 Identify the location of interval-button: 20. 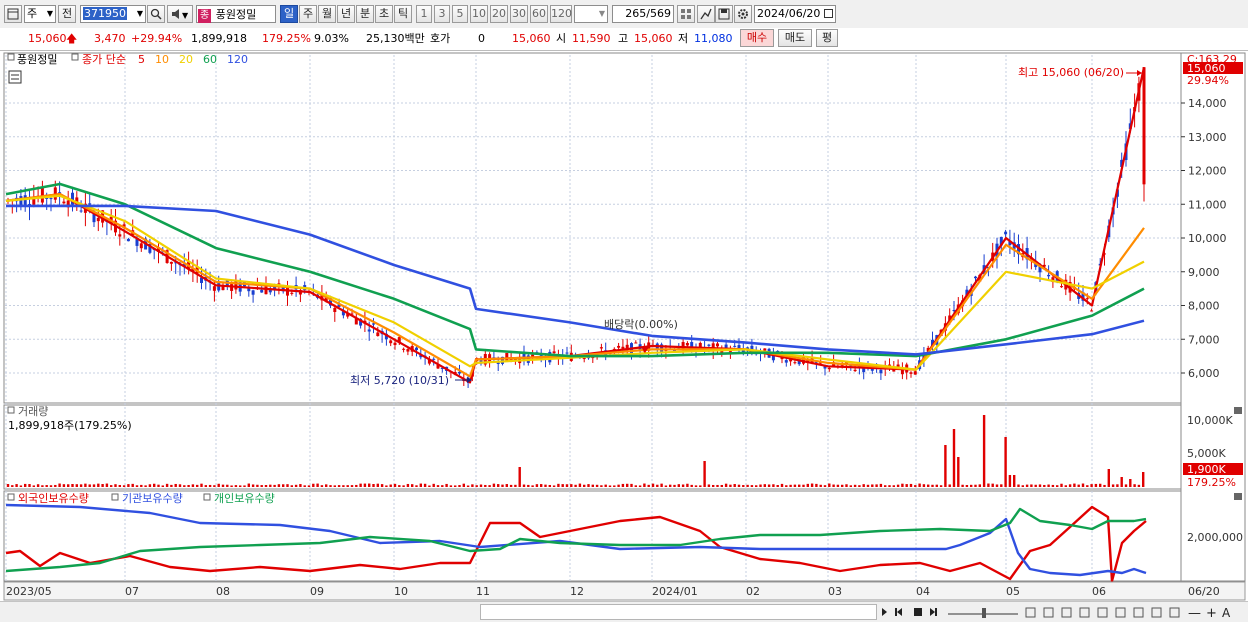
(499, 14).